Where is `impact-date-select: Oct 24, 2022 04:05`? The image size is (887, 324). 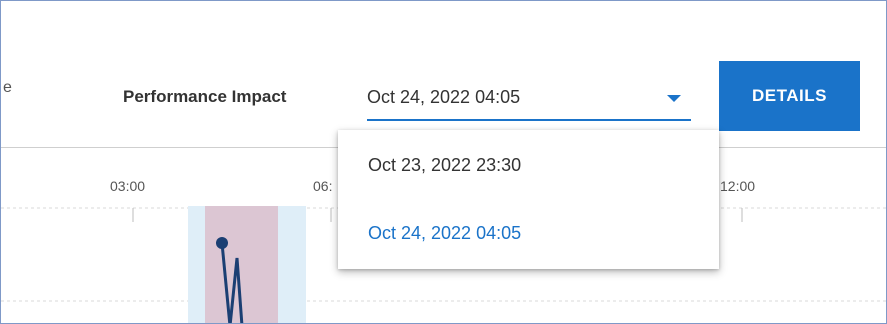 impact-date-select: Oct 24, 2022 04:05 is located at coordinates (529, 100).